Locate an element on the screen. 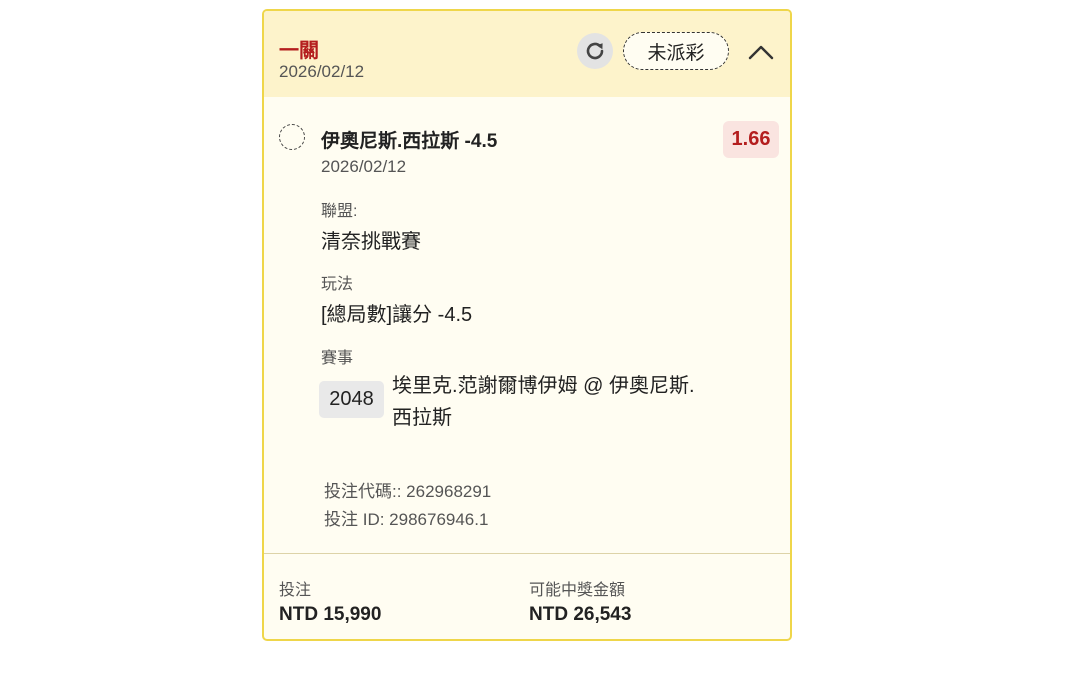  selection-radio is located at coordinates (292, 137).